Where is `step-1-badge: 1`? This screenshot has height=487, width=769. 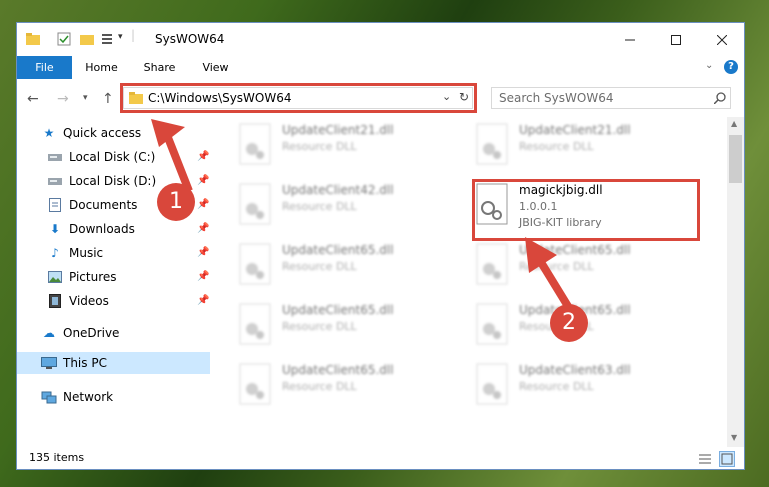
step-1-badge: 1 is located at coordinates (176, 202).